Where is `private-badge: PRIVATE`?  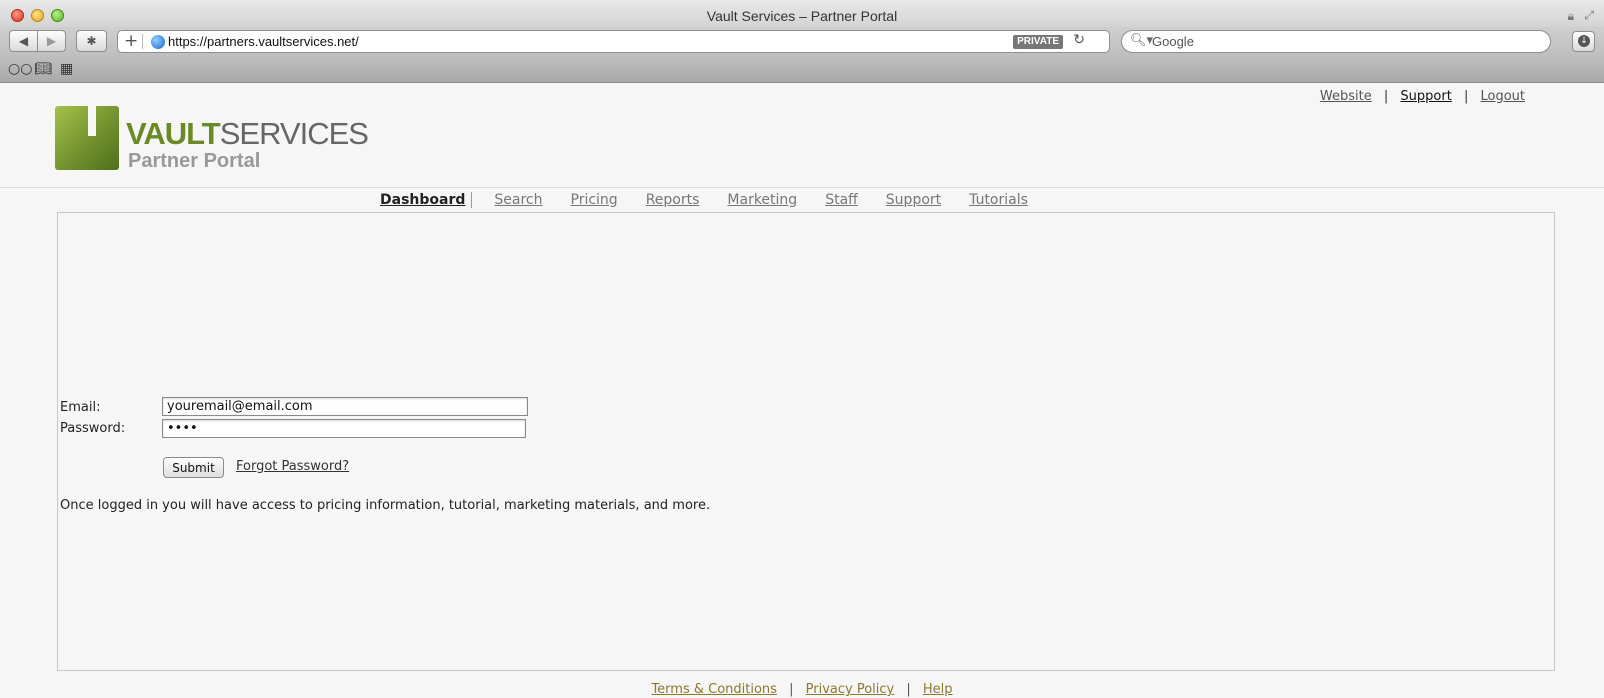 private-badge: PRIVATE is located at coordinates (1038, 42).